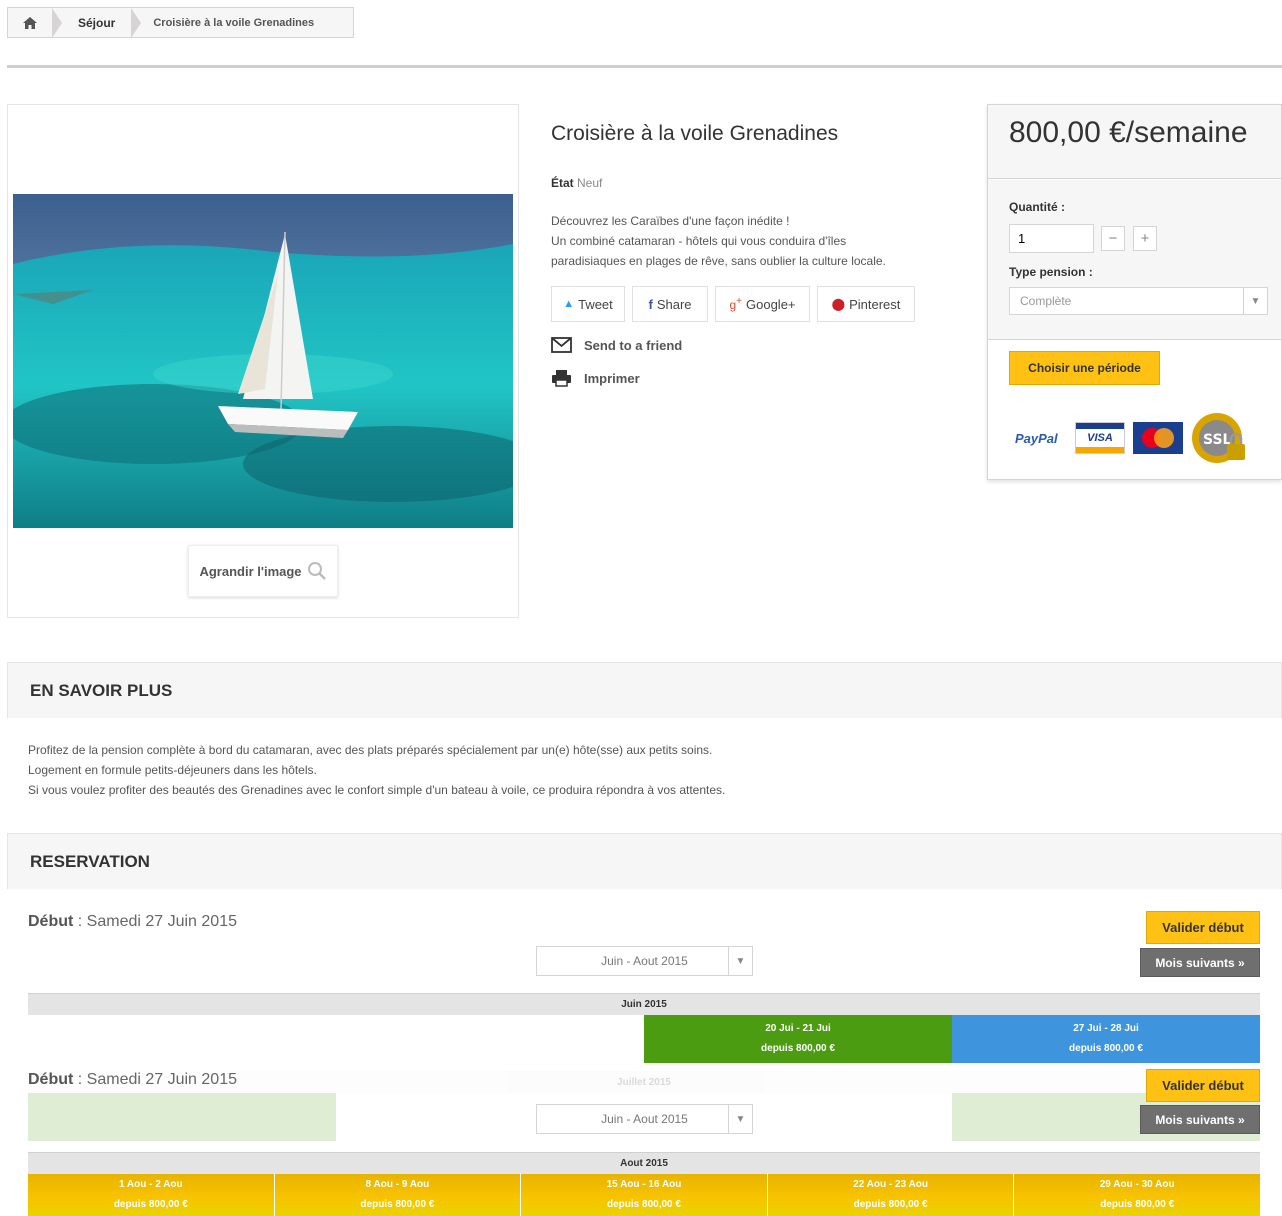 This screenshot has height=1216, width=1282. What do you see at coordinates (1106, 1039) in the screenshot?
I see `week-slot-selected: 27 Jui - 28 Jui depuis 800,00 €` at bounding box center [1106, 1039].